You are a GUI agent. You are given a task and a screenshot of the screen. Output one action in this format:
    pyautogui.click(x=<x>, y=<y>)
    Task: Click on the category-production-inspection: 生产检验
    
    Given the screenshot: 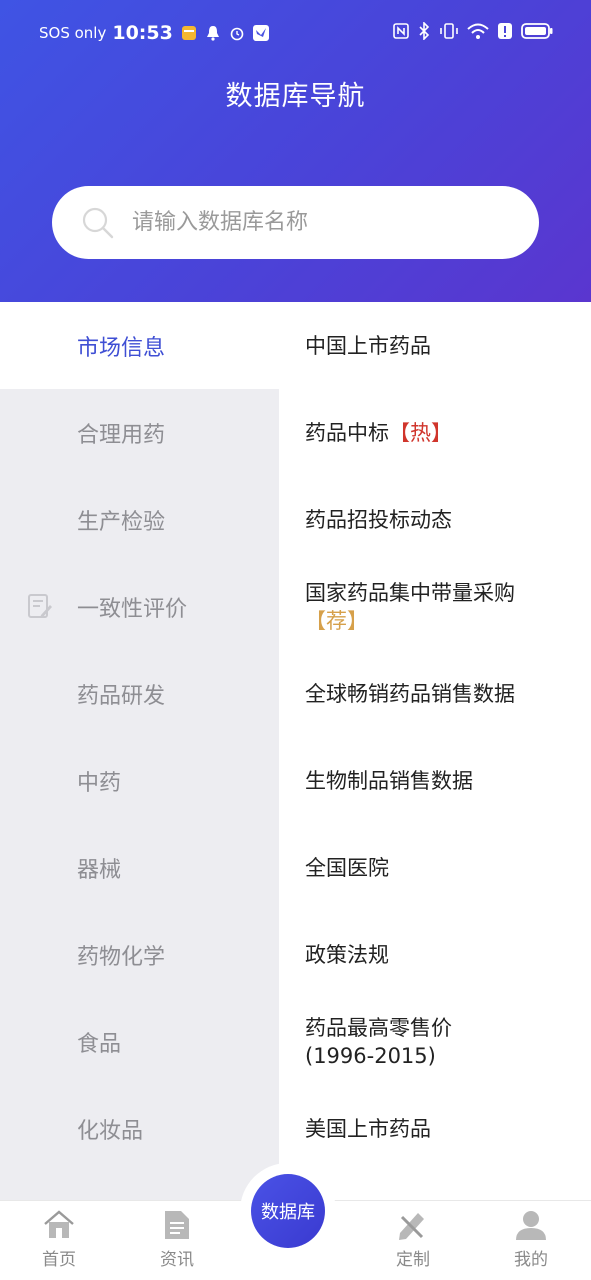 What is the action you would take?
    pyautogui.click(x=139, y=519)
    